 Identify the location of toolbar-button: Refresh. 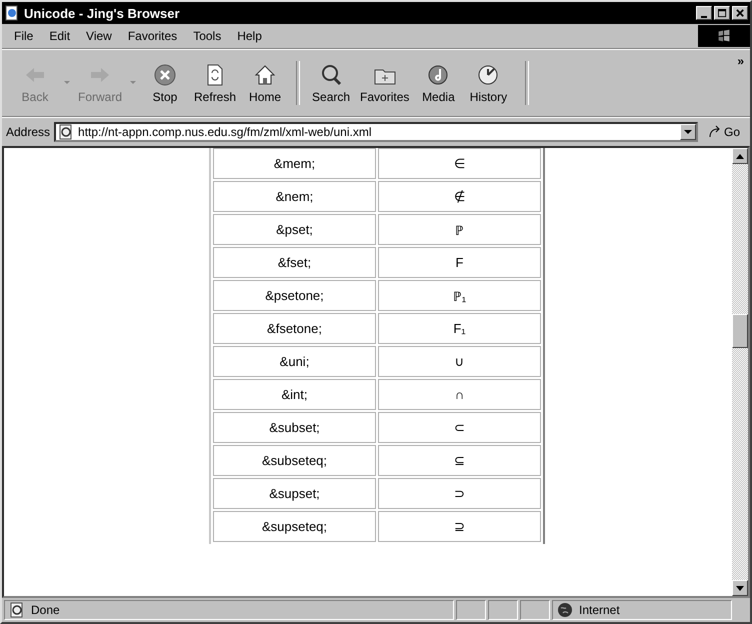
(215, 83).